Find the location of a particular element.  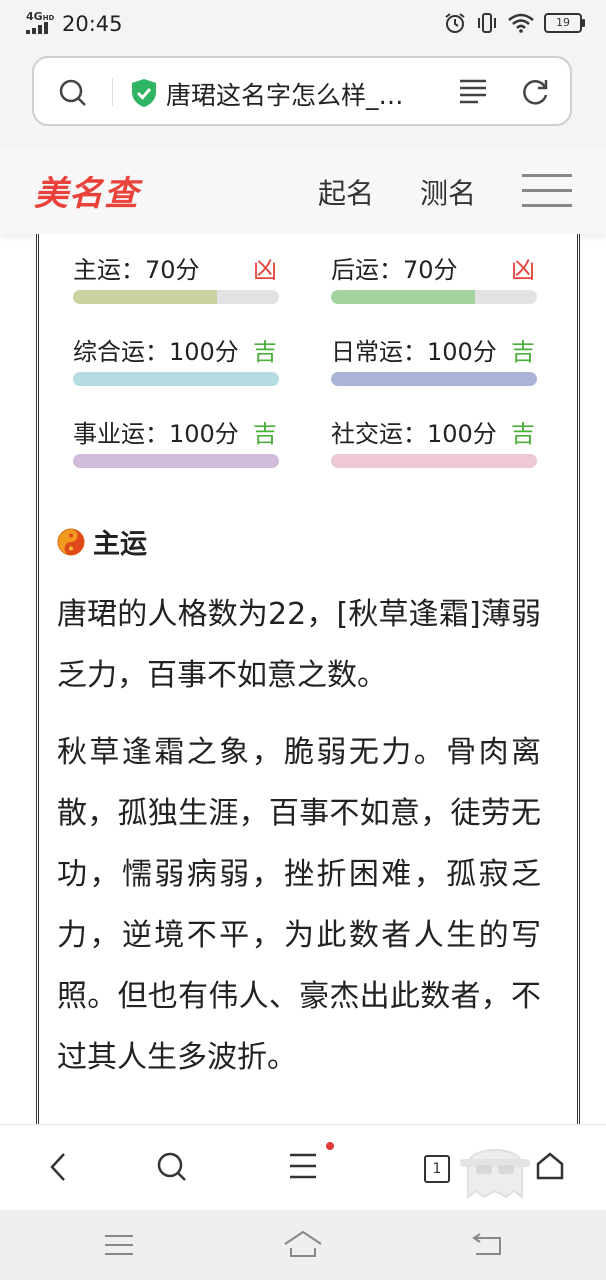

fortune-label: 后运：70分 is located at coordinates (394, 270).